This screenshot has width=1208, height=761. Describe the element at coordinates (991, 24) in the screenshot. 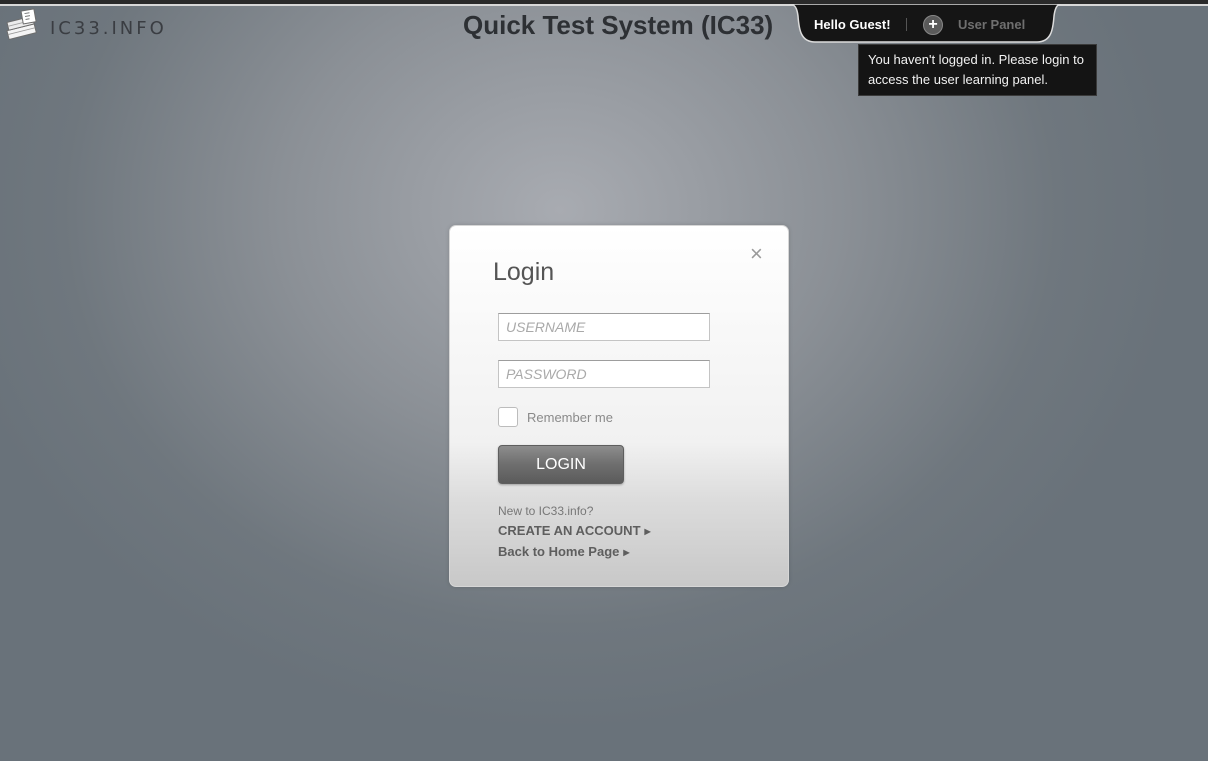

I see `user-panel-link: User Panel` at that location.